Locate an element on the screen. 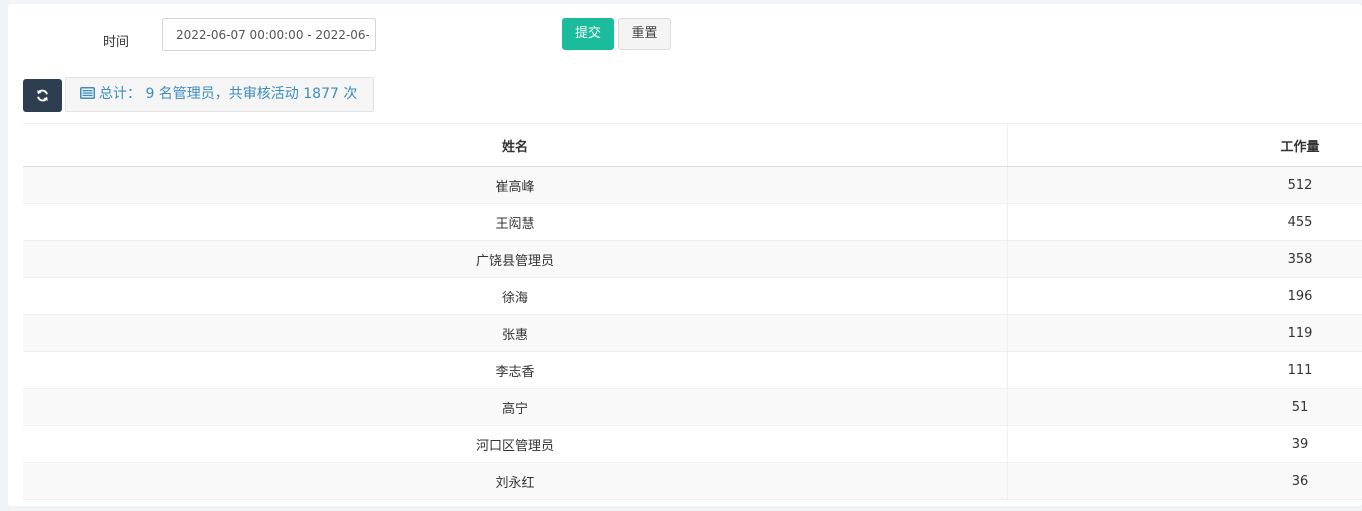  workload-cell: 111 is located at coordinates (1300, 370).